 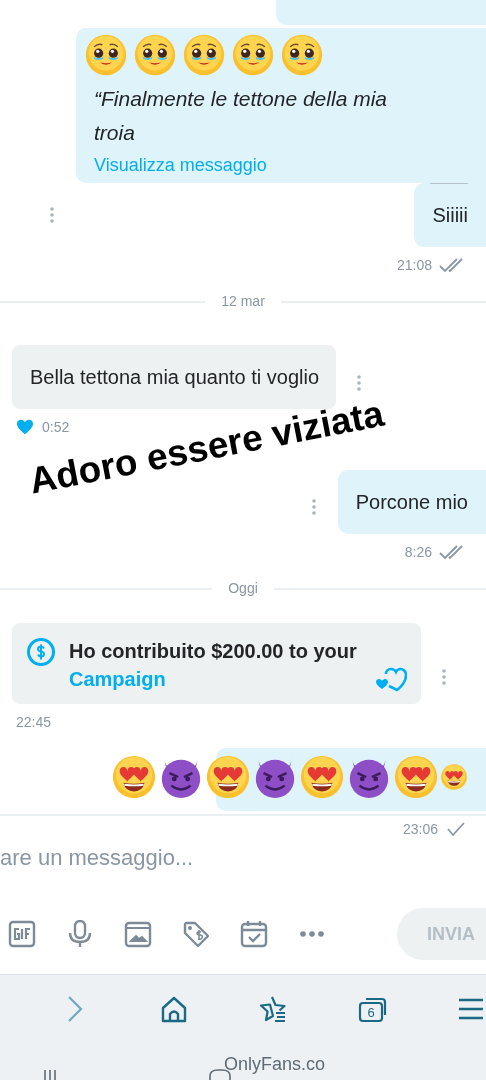 I want to click on message-time: 21:08, so click(x=414, y=265).